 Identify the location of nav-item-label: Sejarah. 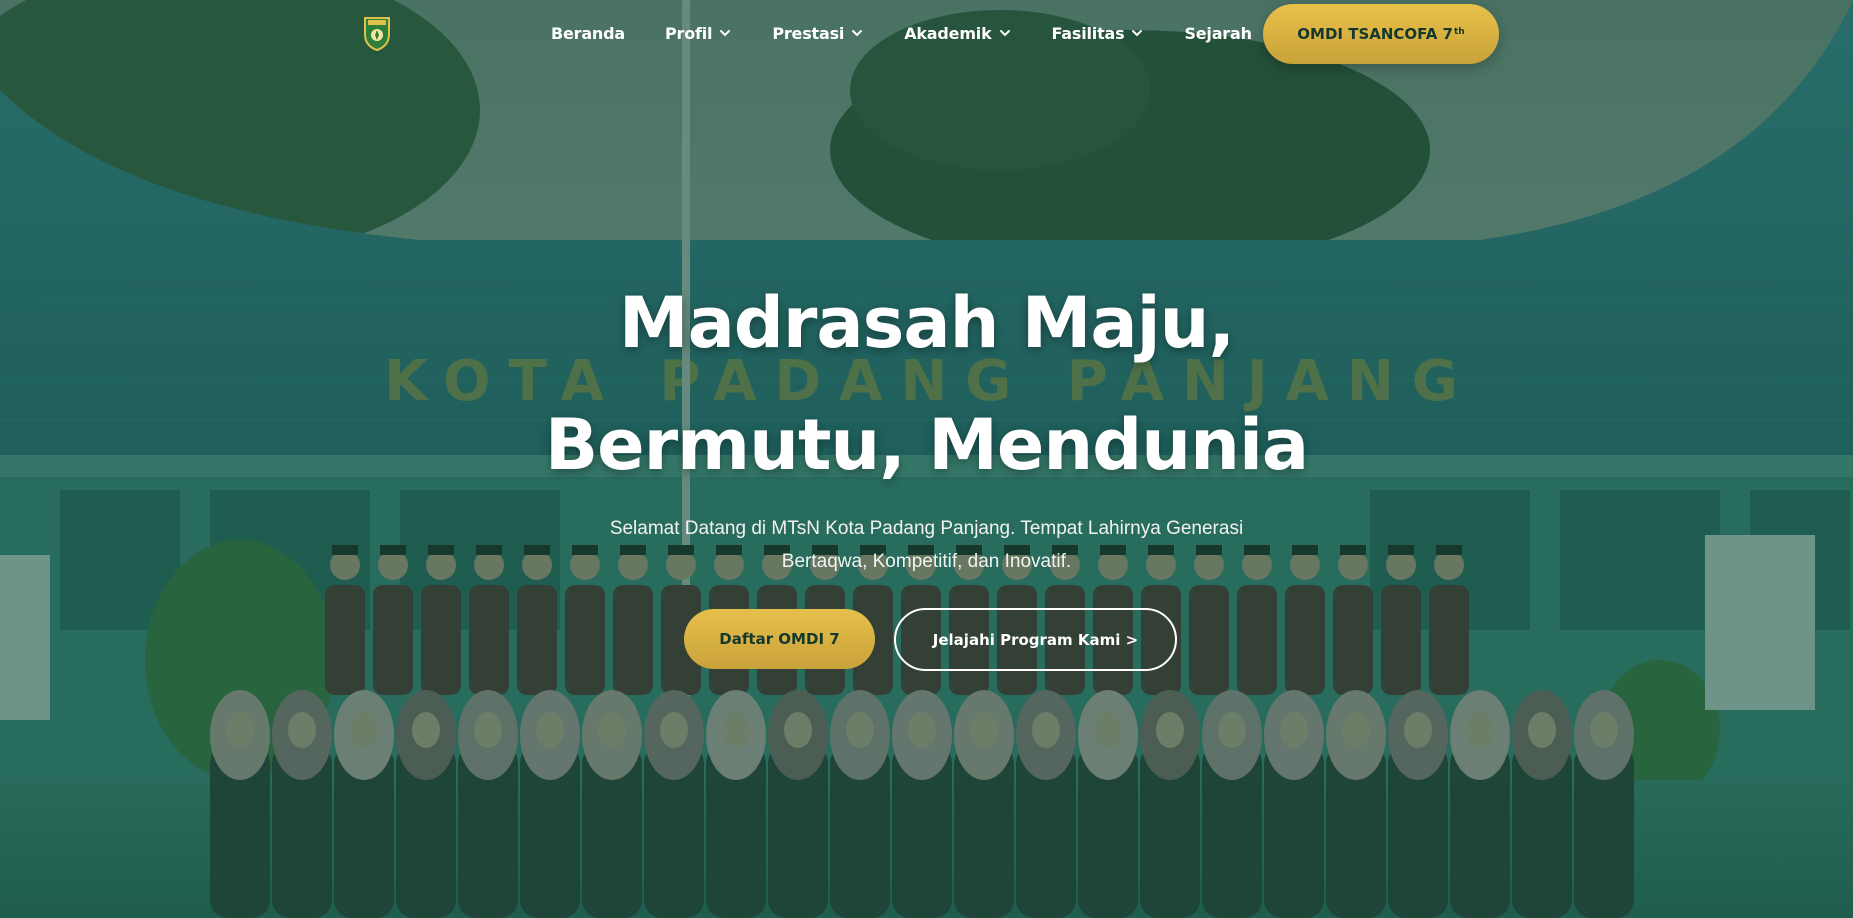
(1218, 33).